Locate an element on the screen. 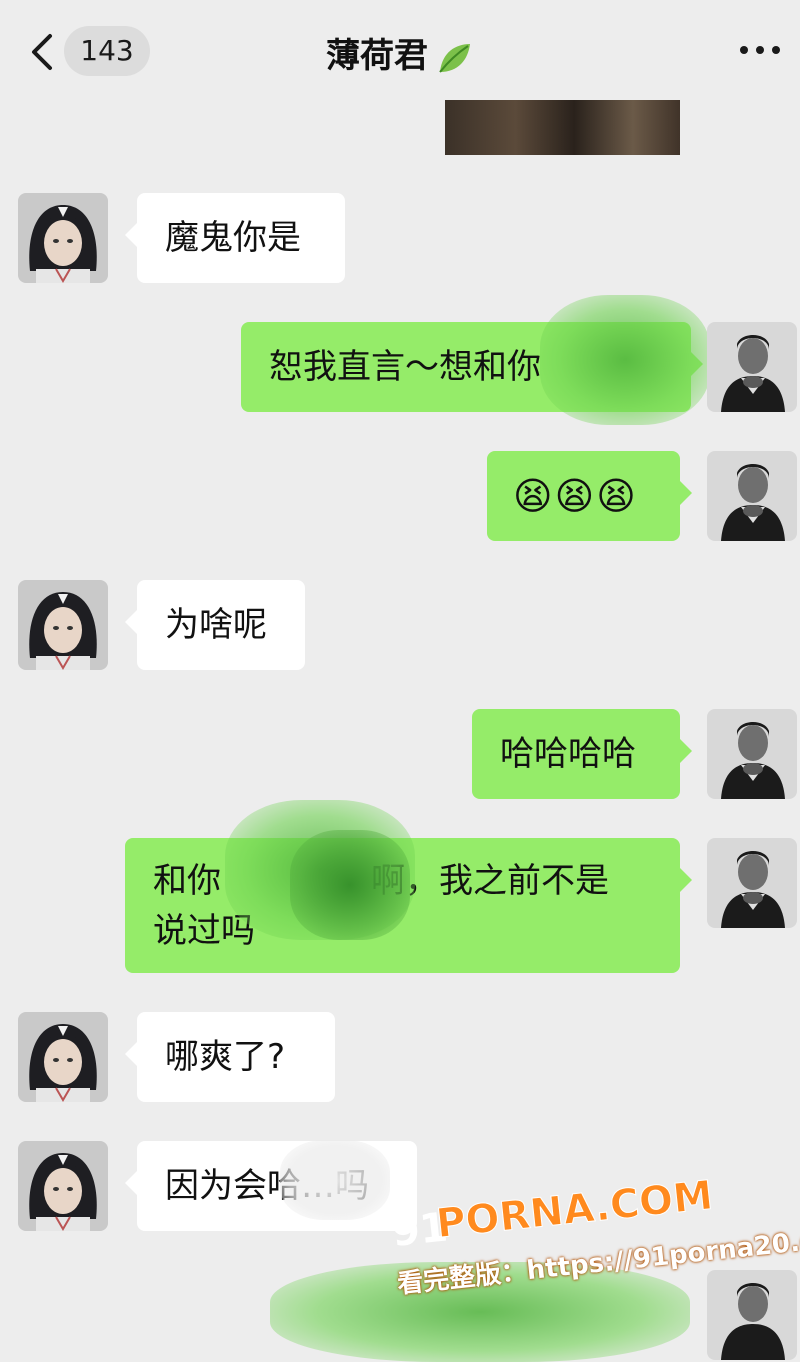 Image resolution: width=800 pixels, height=1362 pixels. chat-title: 薄荷君 is located at coordinates (400, 53).